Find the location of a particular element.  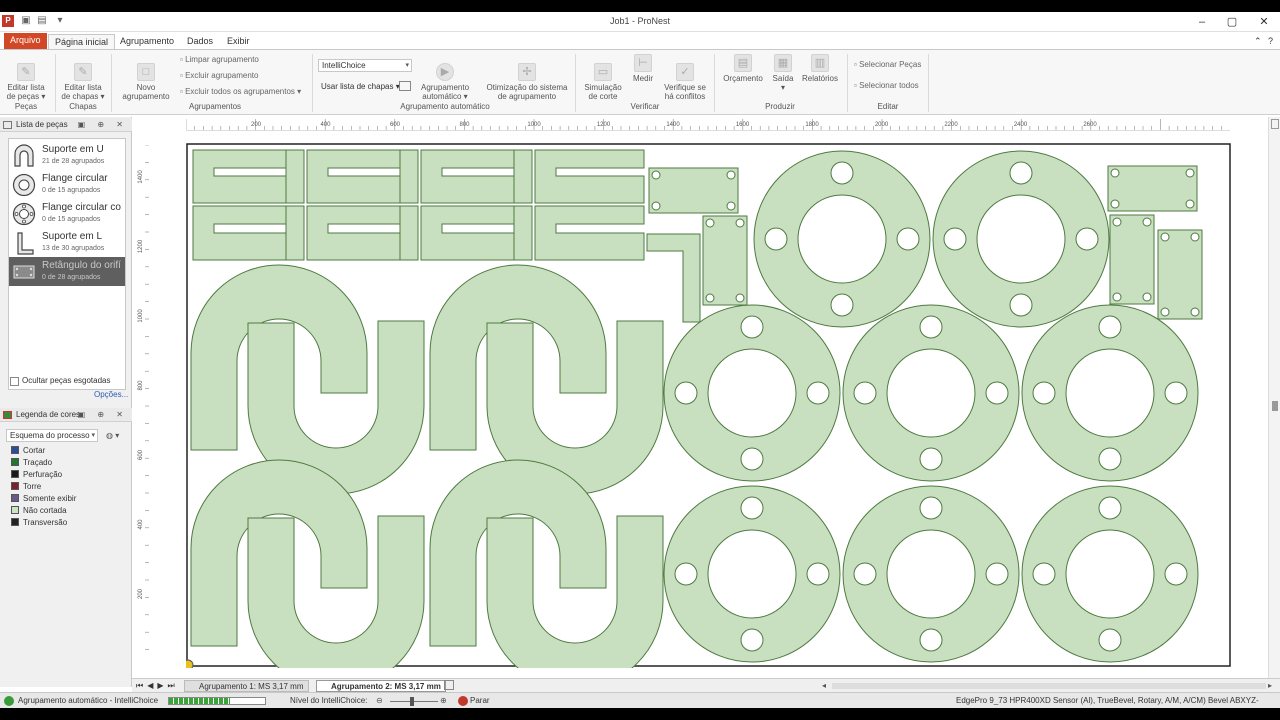

left-ruler: 1400 1200 1000 800 600 400 200 is located at coordinates (143, 404).